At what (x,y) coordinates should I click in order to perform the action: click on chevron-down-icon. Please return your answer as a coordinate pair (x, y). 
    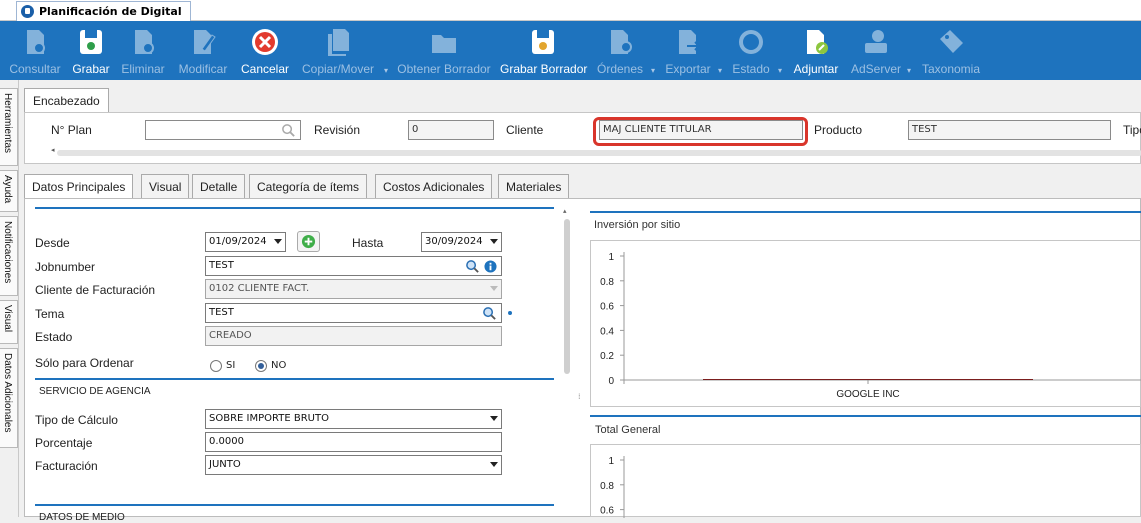
    Looking at the image, I should click on (278, 241).